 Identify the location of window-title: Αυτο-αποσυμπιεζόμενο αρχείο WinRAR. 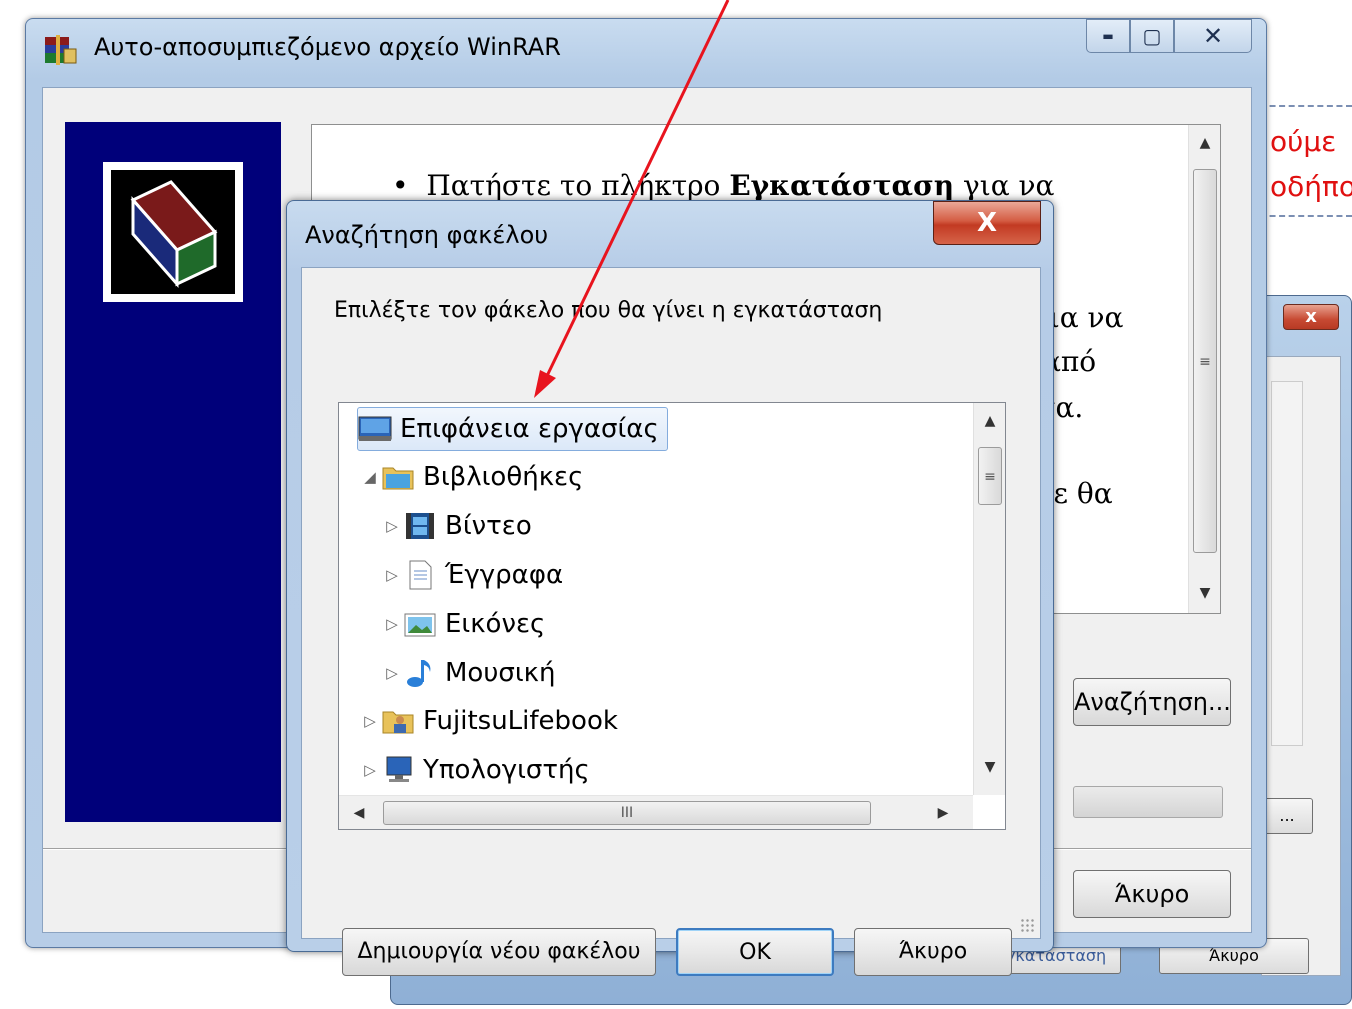
(327, 47).